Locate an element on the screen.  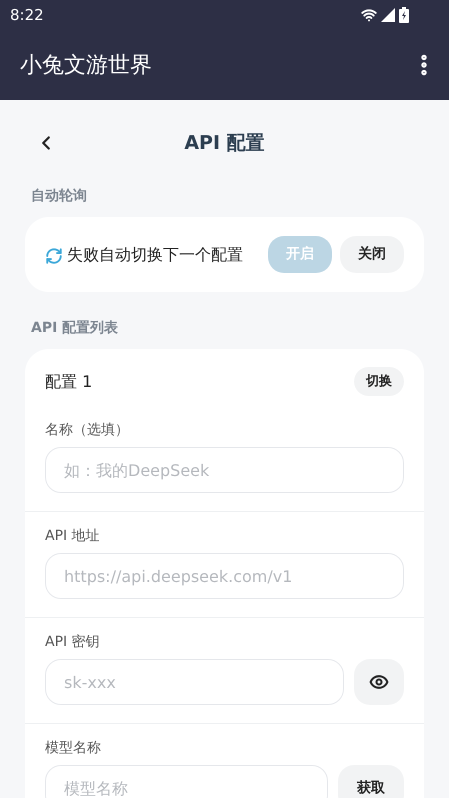
app-title: 小兔文游世界 is located at coordinates (86, 66).